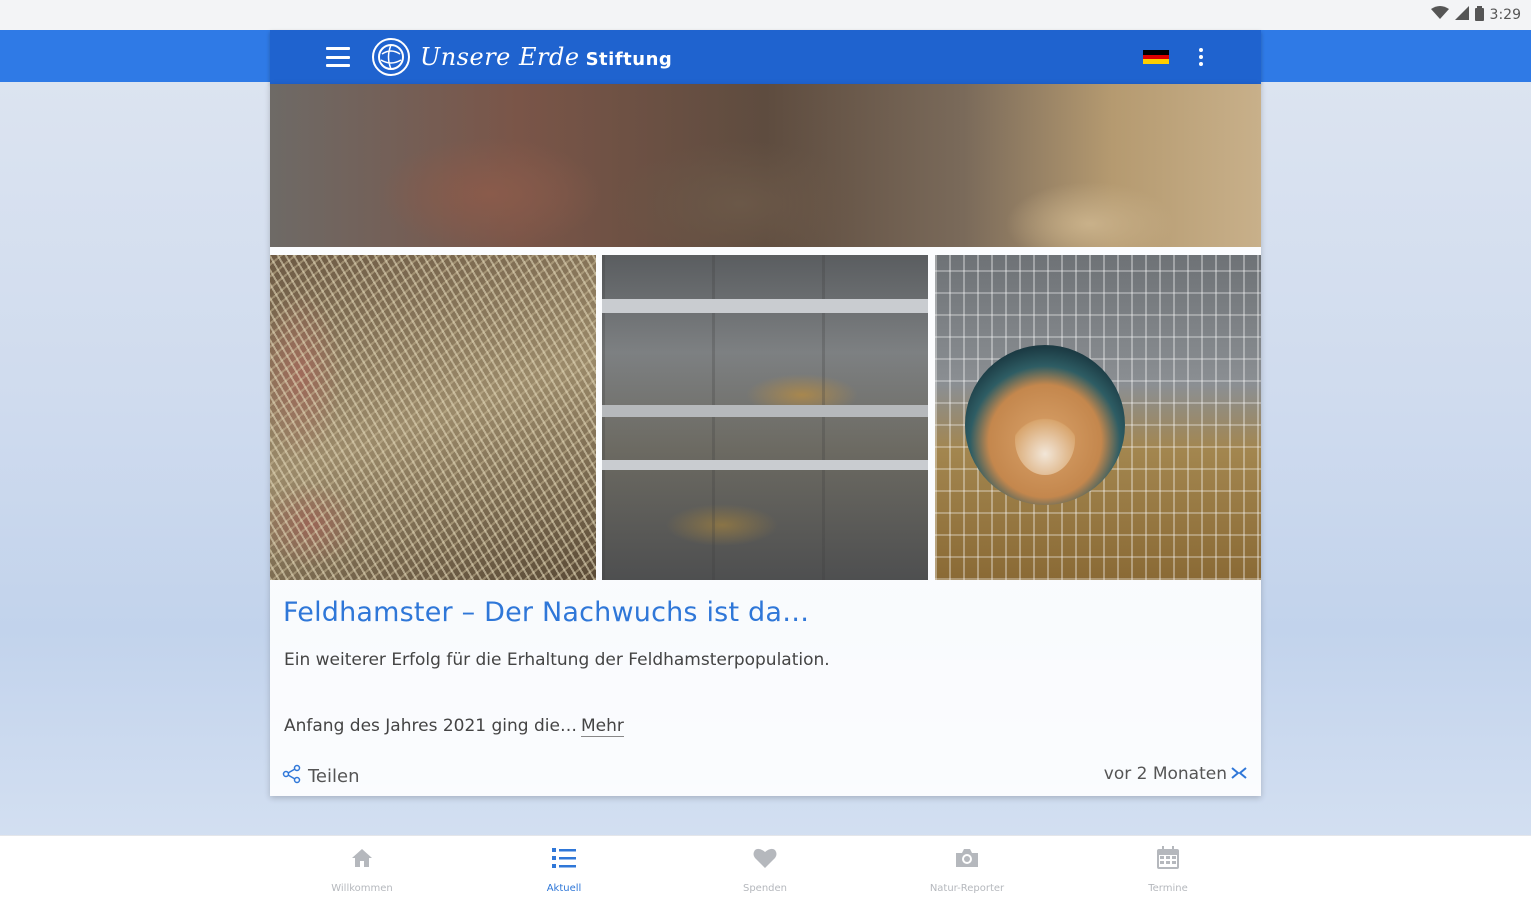  I want to click on hero-image, so click(765, 165).